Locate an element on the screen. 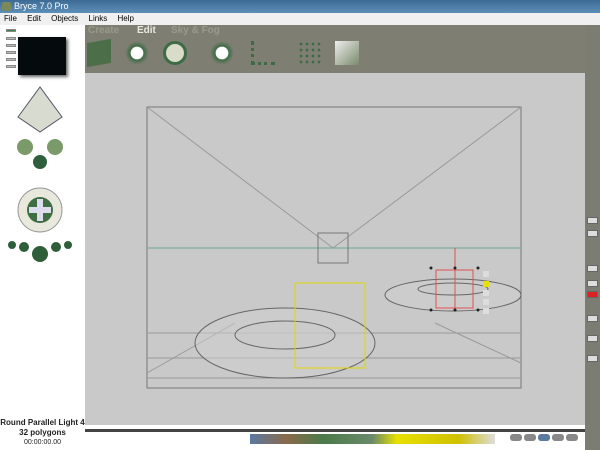  object-name: Round Parallel Light 4 is located at coordinates (42, 422).